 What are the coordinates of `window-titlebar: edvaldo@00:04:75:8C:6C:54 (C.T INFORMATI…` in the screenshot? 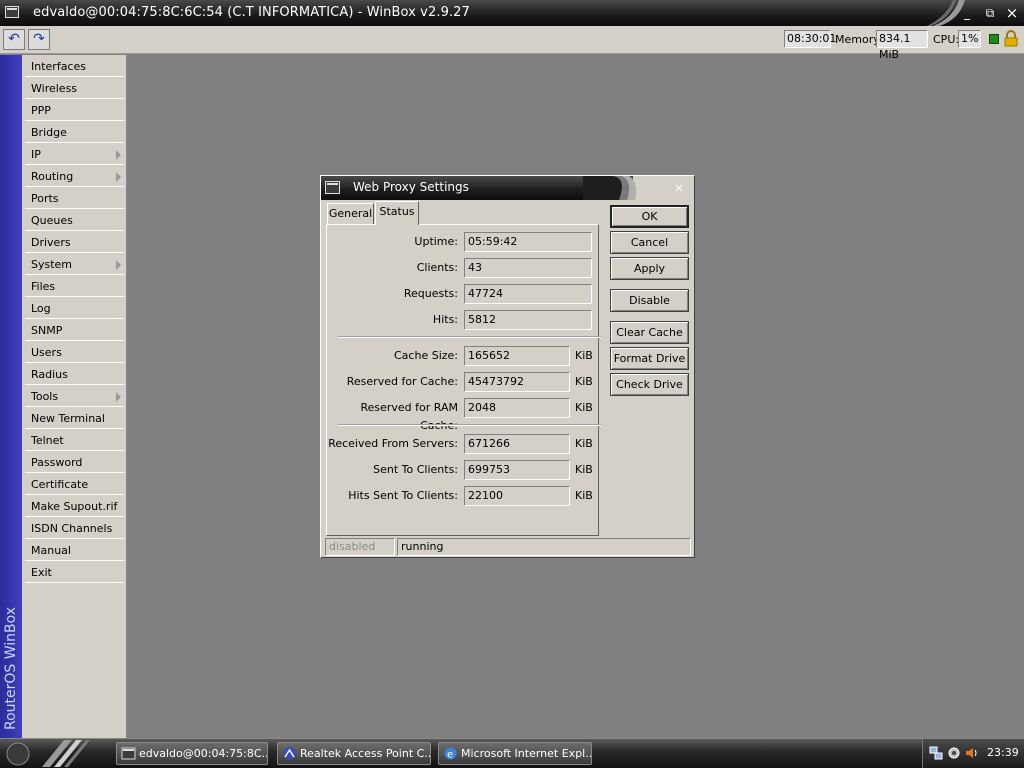 It's located at (512, 13).